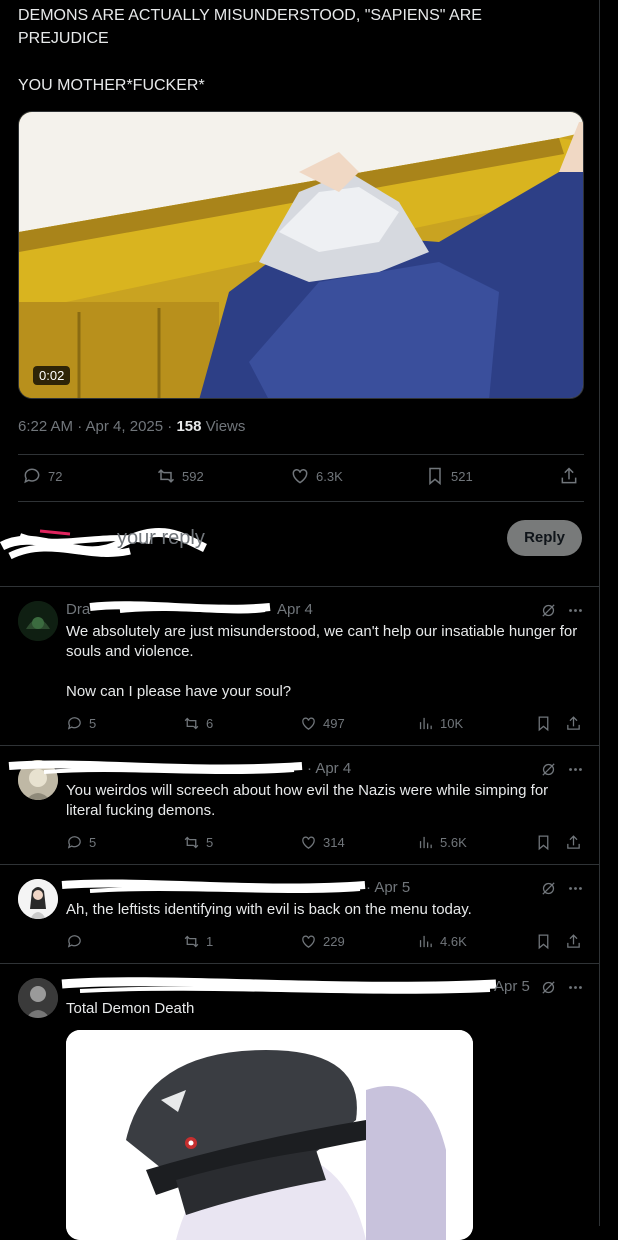 Image resolution: width=618 pixels, height=1240 pixels. I want to click on reply-button, so click(77, 941).